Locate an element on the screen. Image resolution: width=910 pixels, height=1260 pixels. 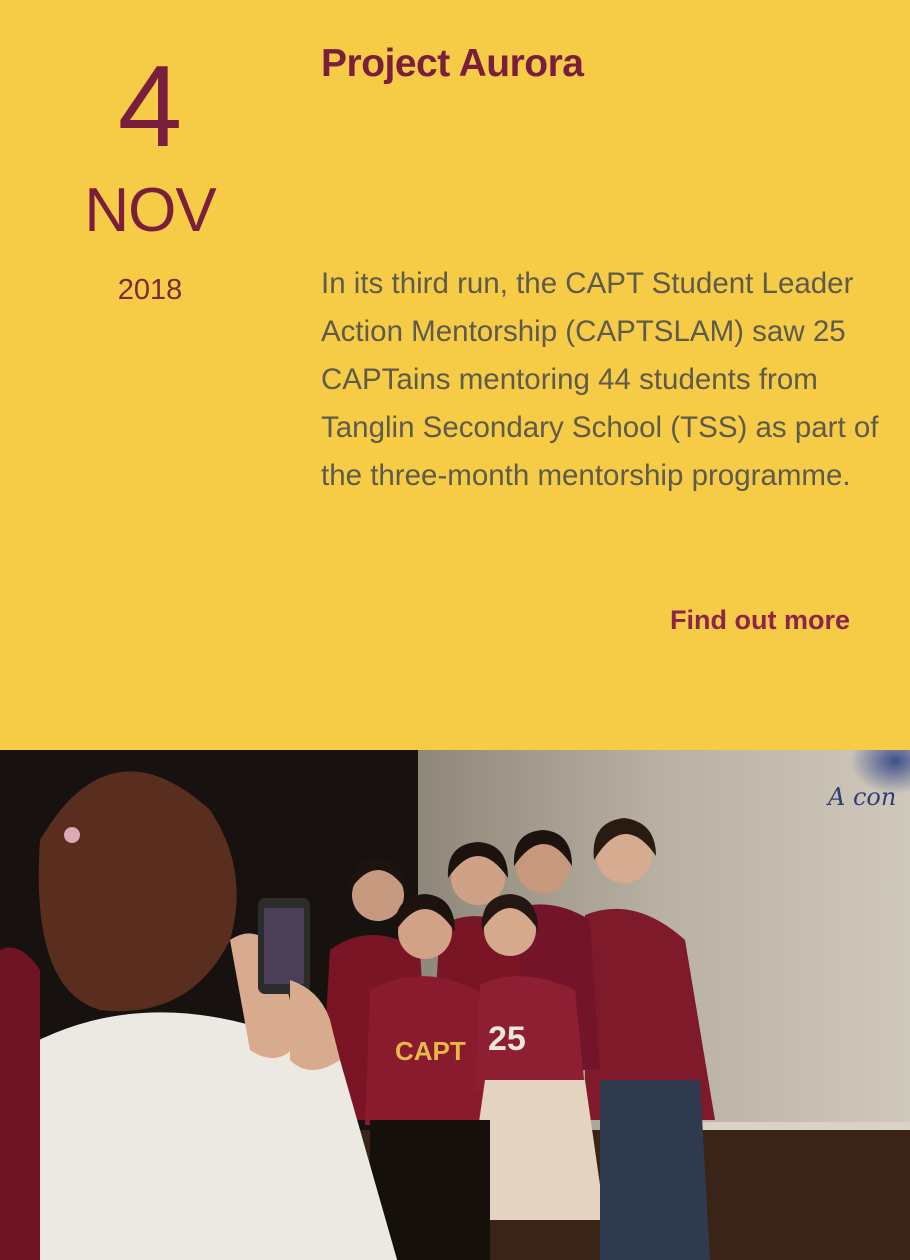
shirt-text: CAPT is located at coordinates (430, 1051).